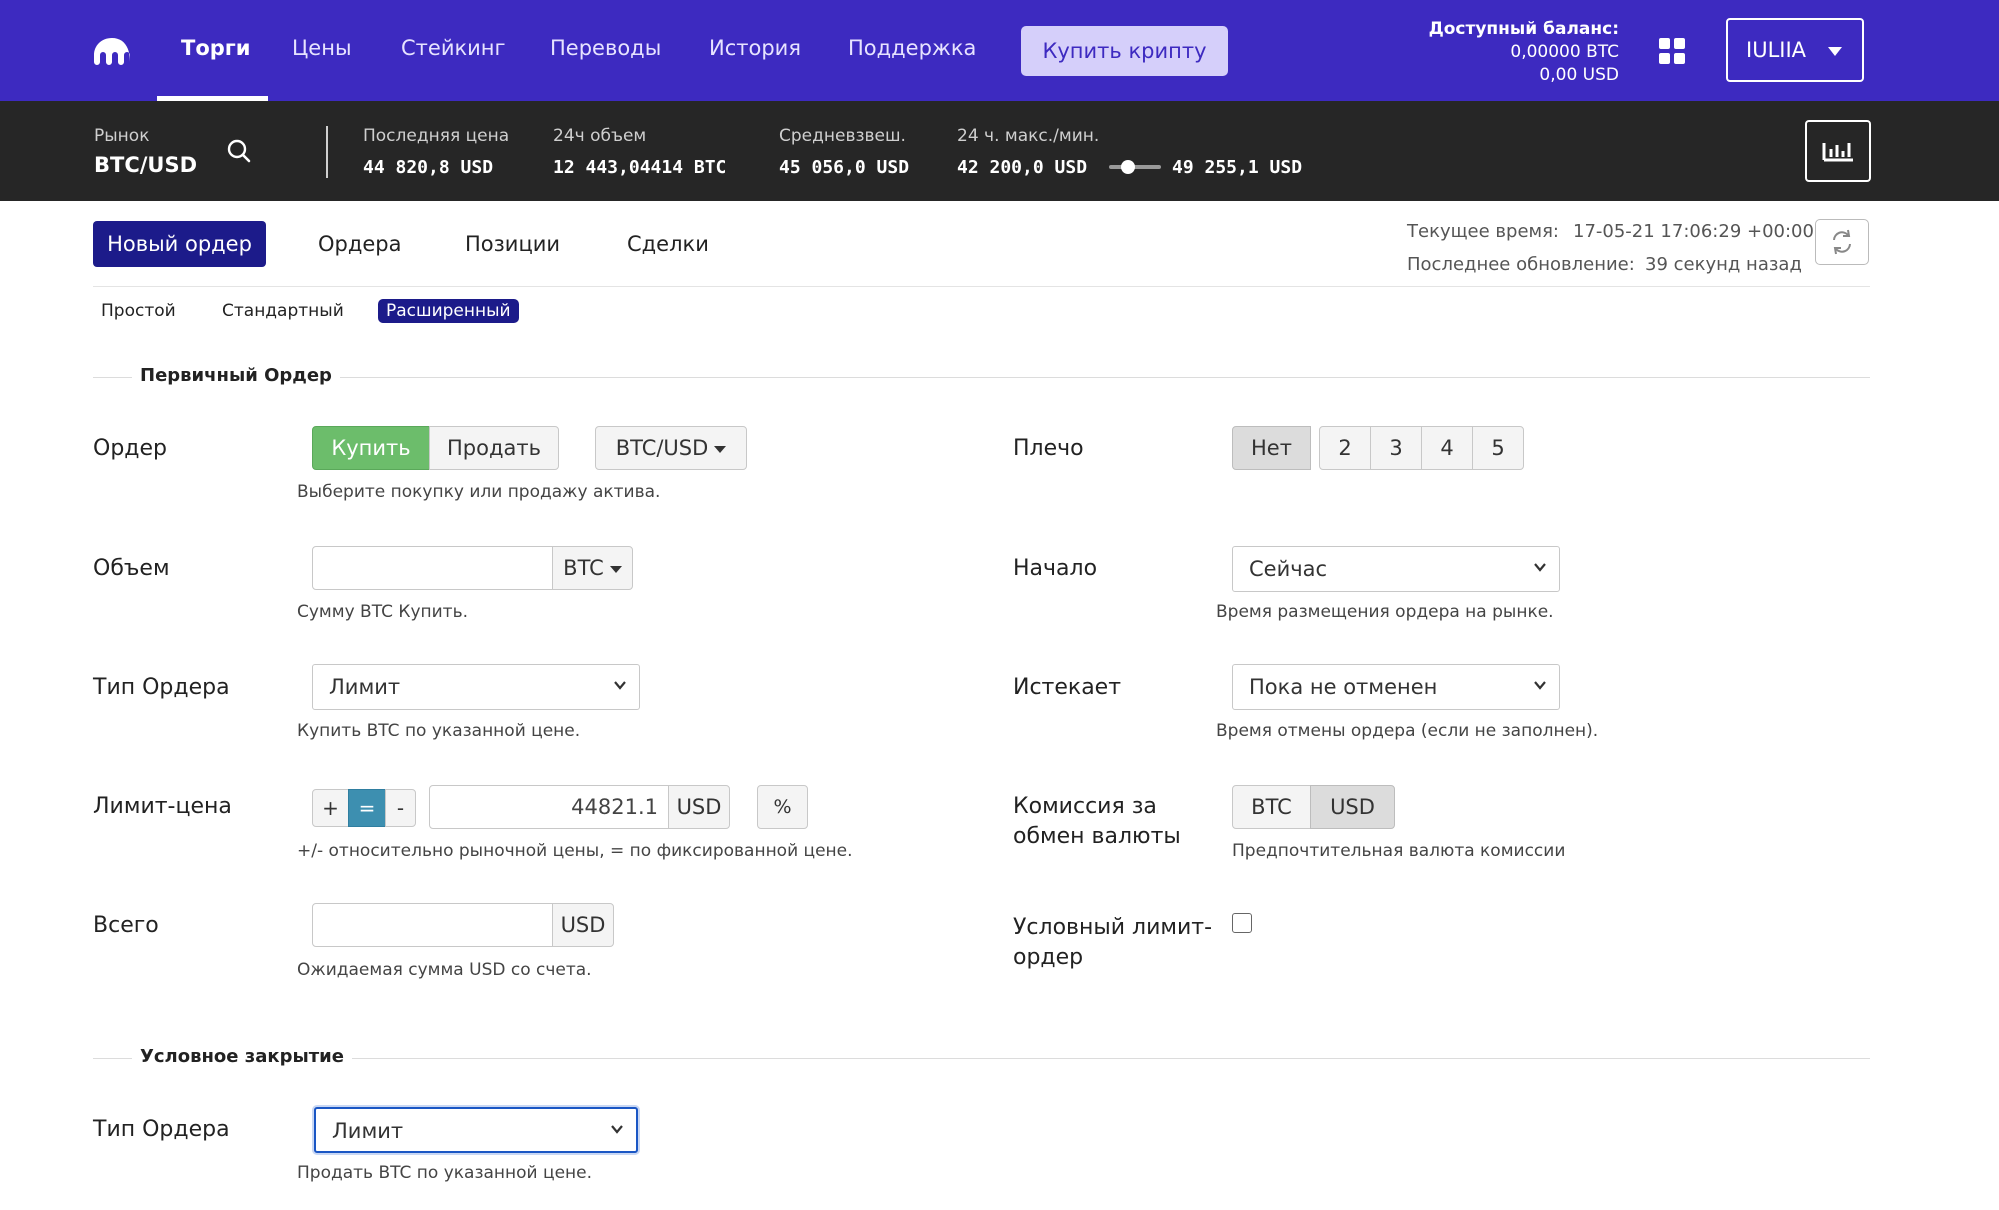 This screenshot has width=1999, height=1210. Describe the element at coordinates (583, 925) in the screenshot. I see `total-currency-label: USD` at that location.